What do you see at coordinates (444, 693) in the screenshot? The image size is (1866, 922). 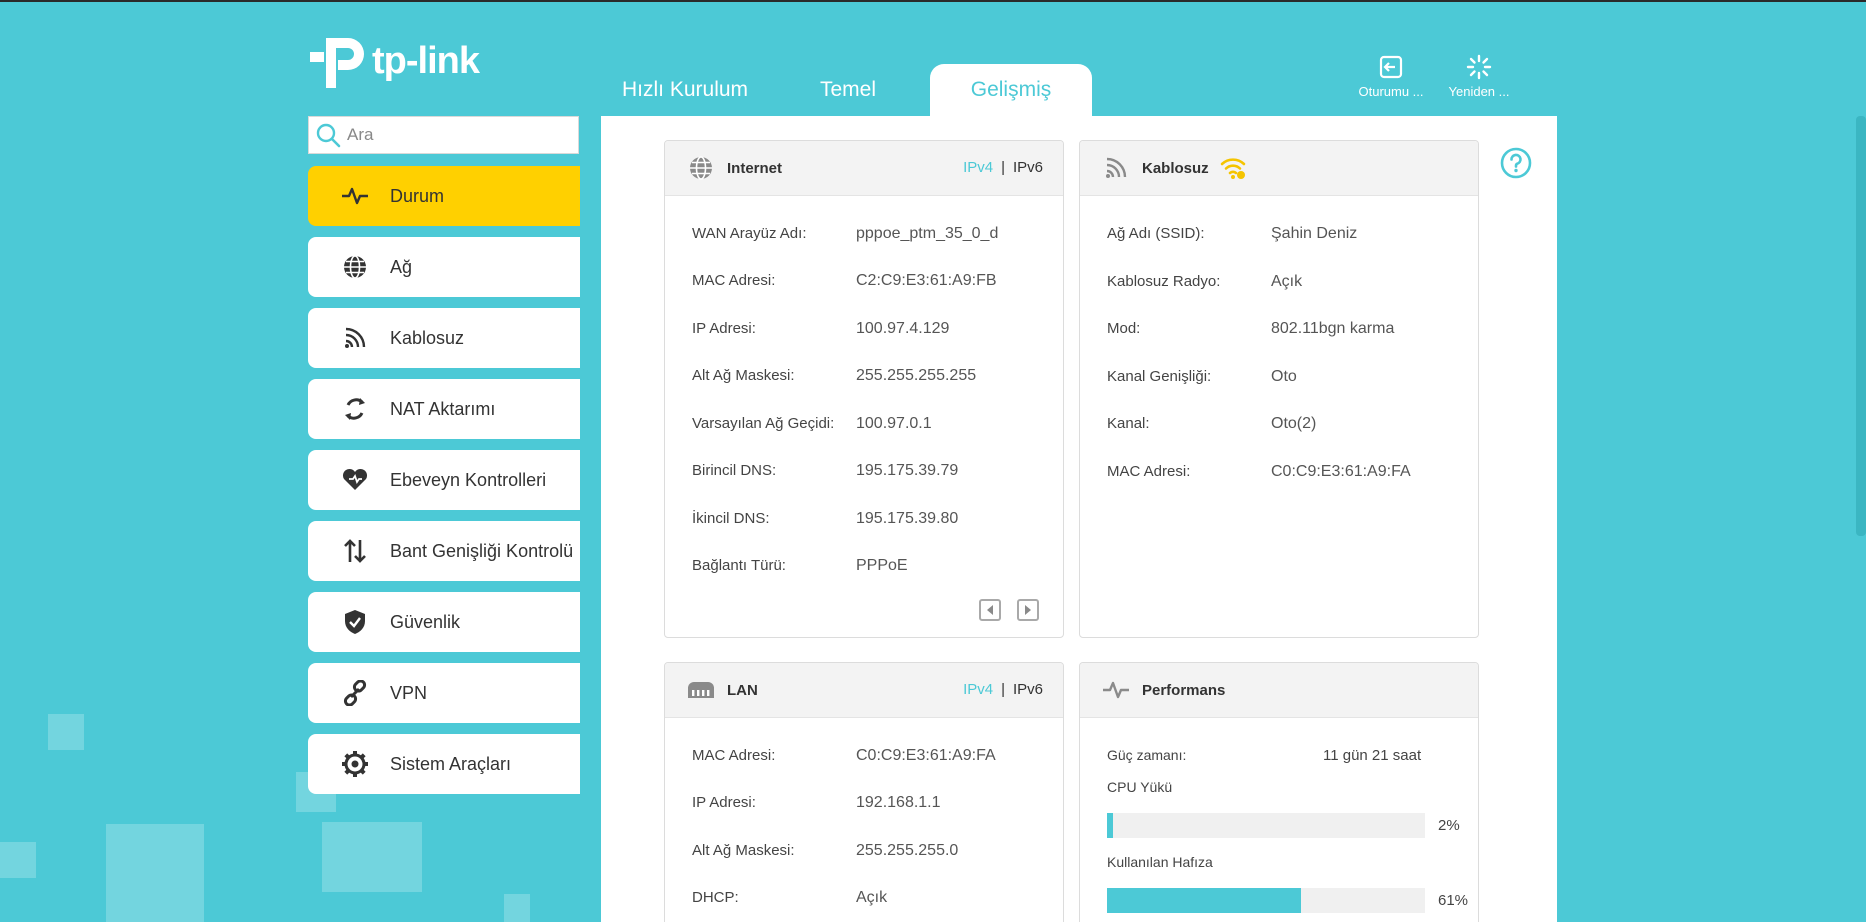 I see `sidebar-item-vpn: VPN` at bounding box center [444, 693].